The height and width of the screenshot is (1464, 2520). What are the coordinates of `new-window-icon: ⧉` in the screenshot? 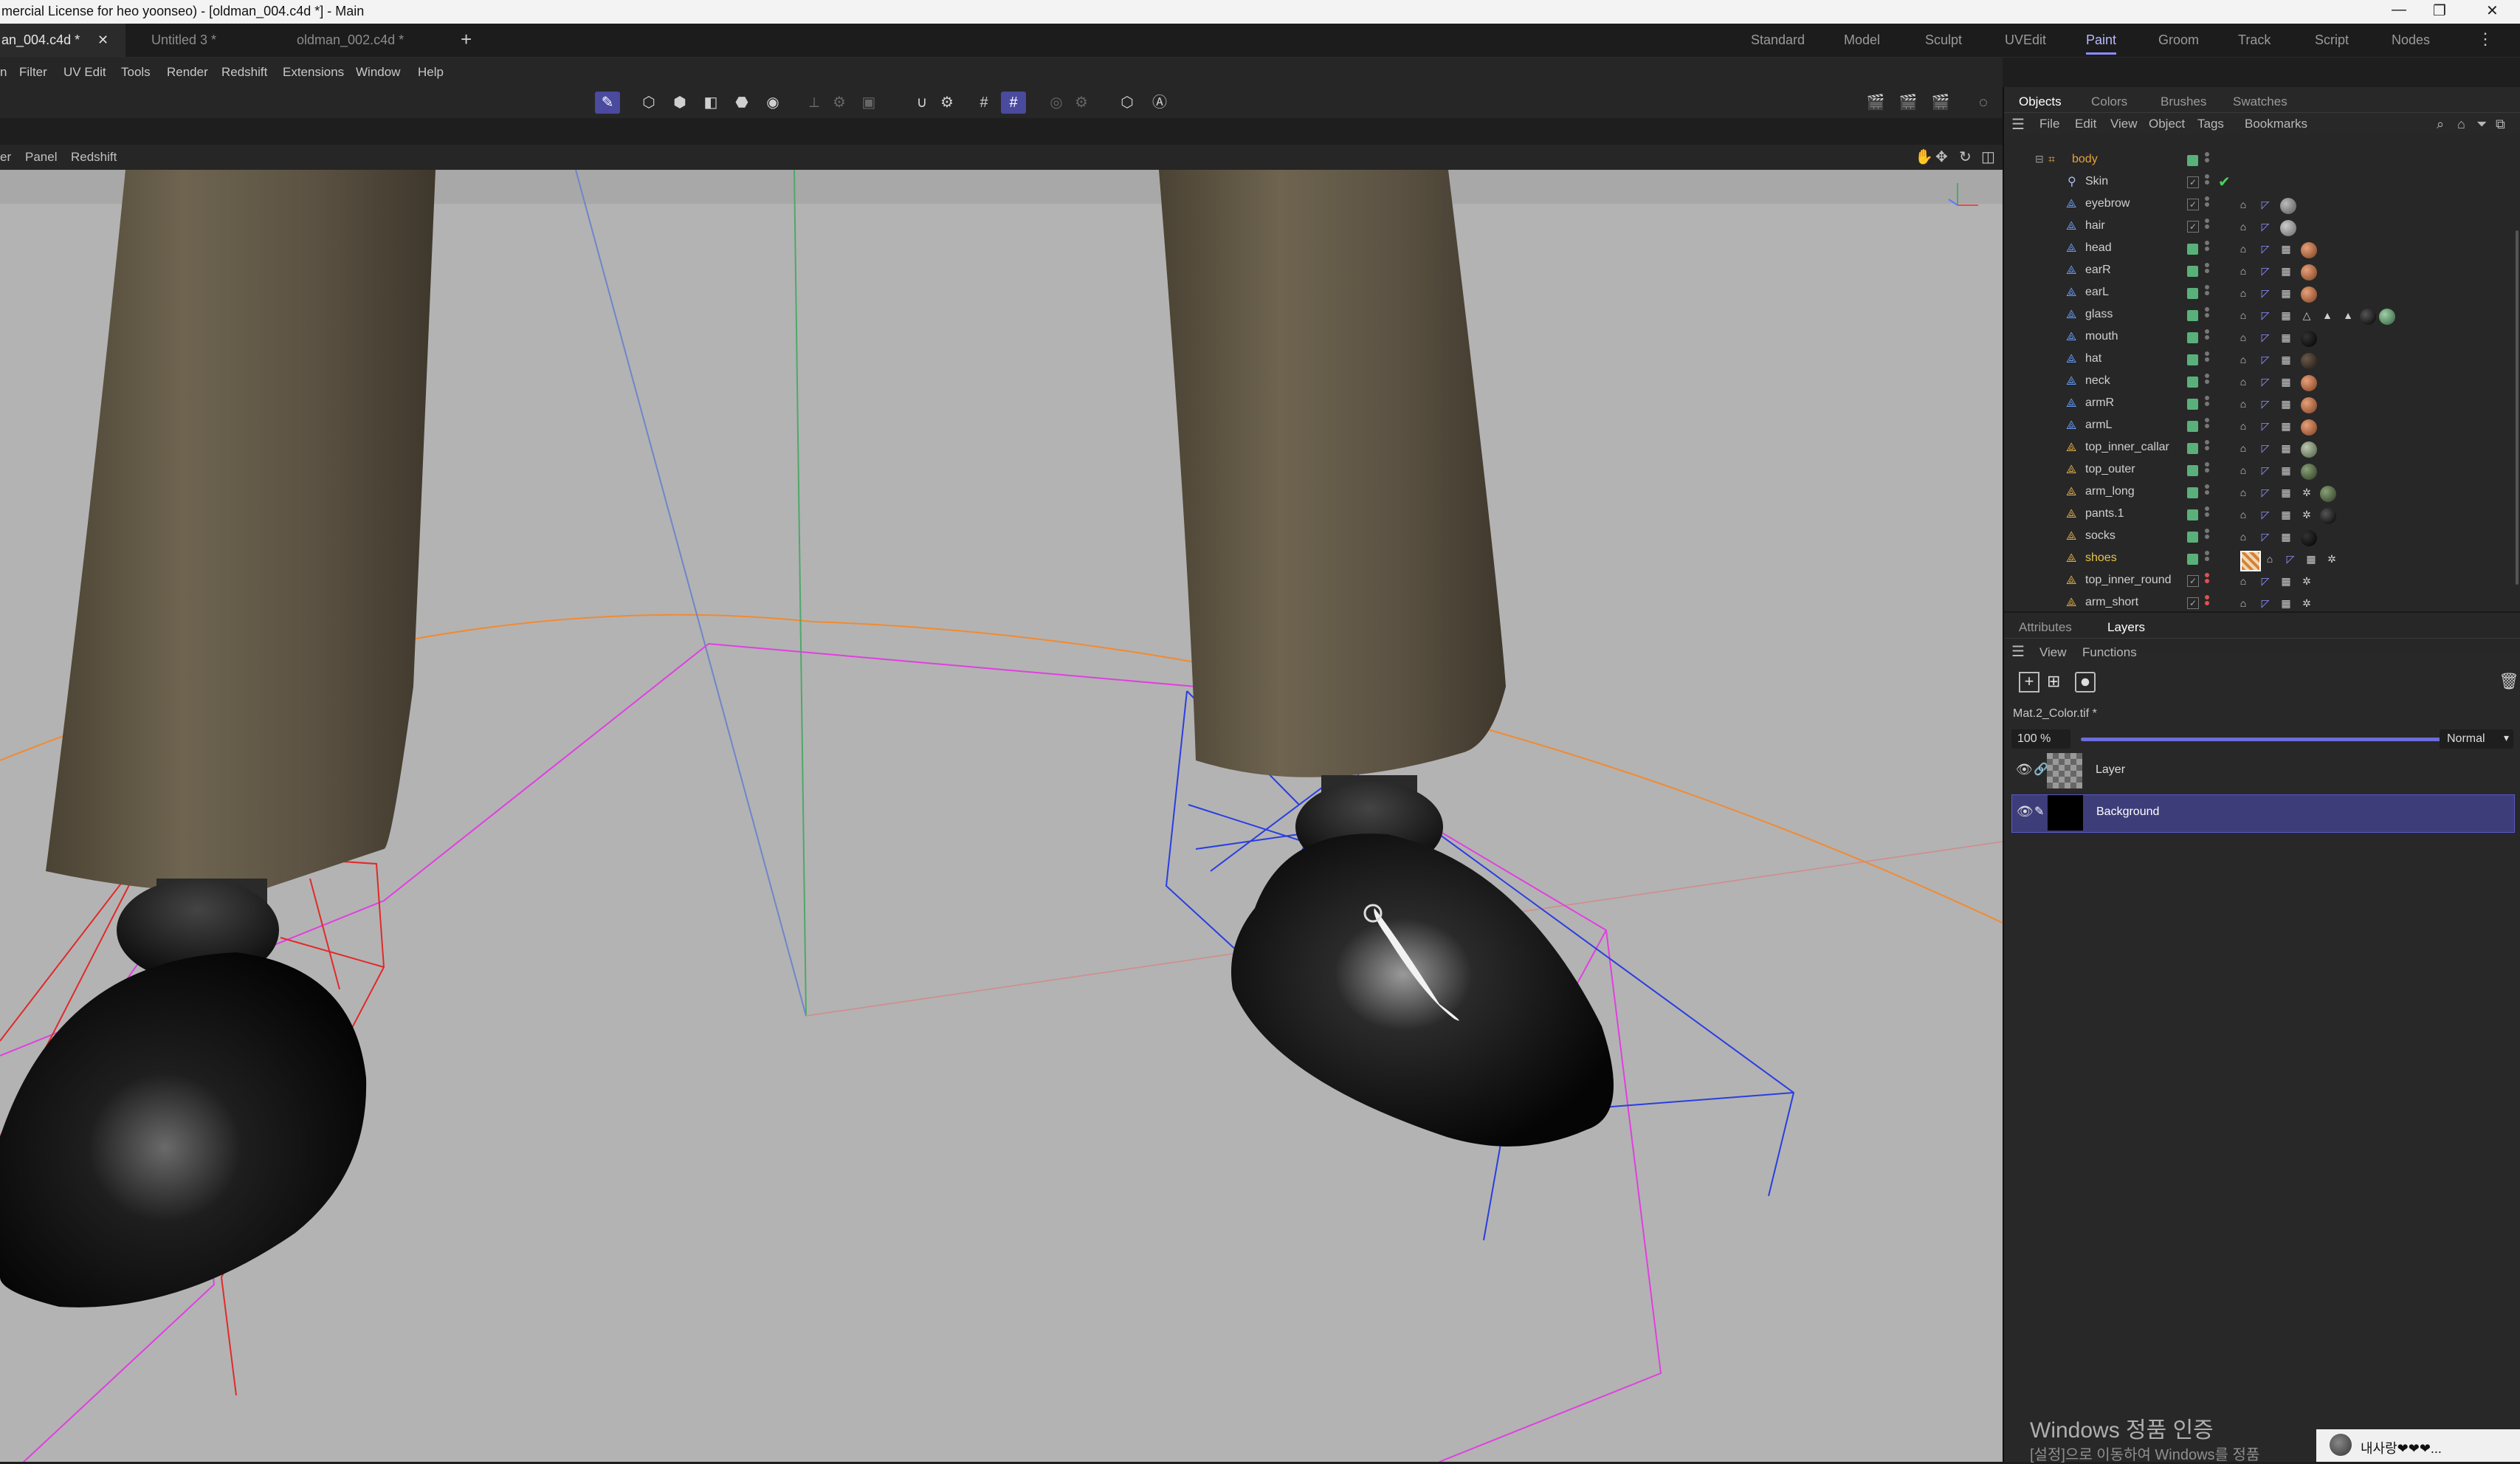 It's located at (2500, 124).